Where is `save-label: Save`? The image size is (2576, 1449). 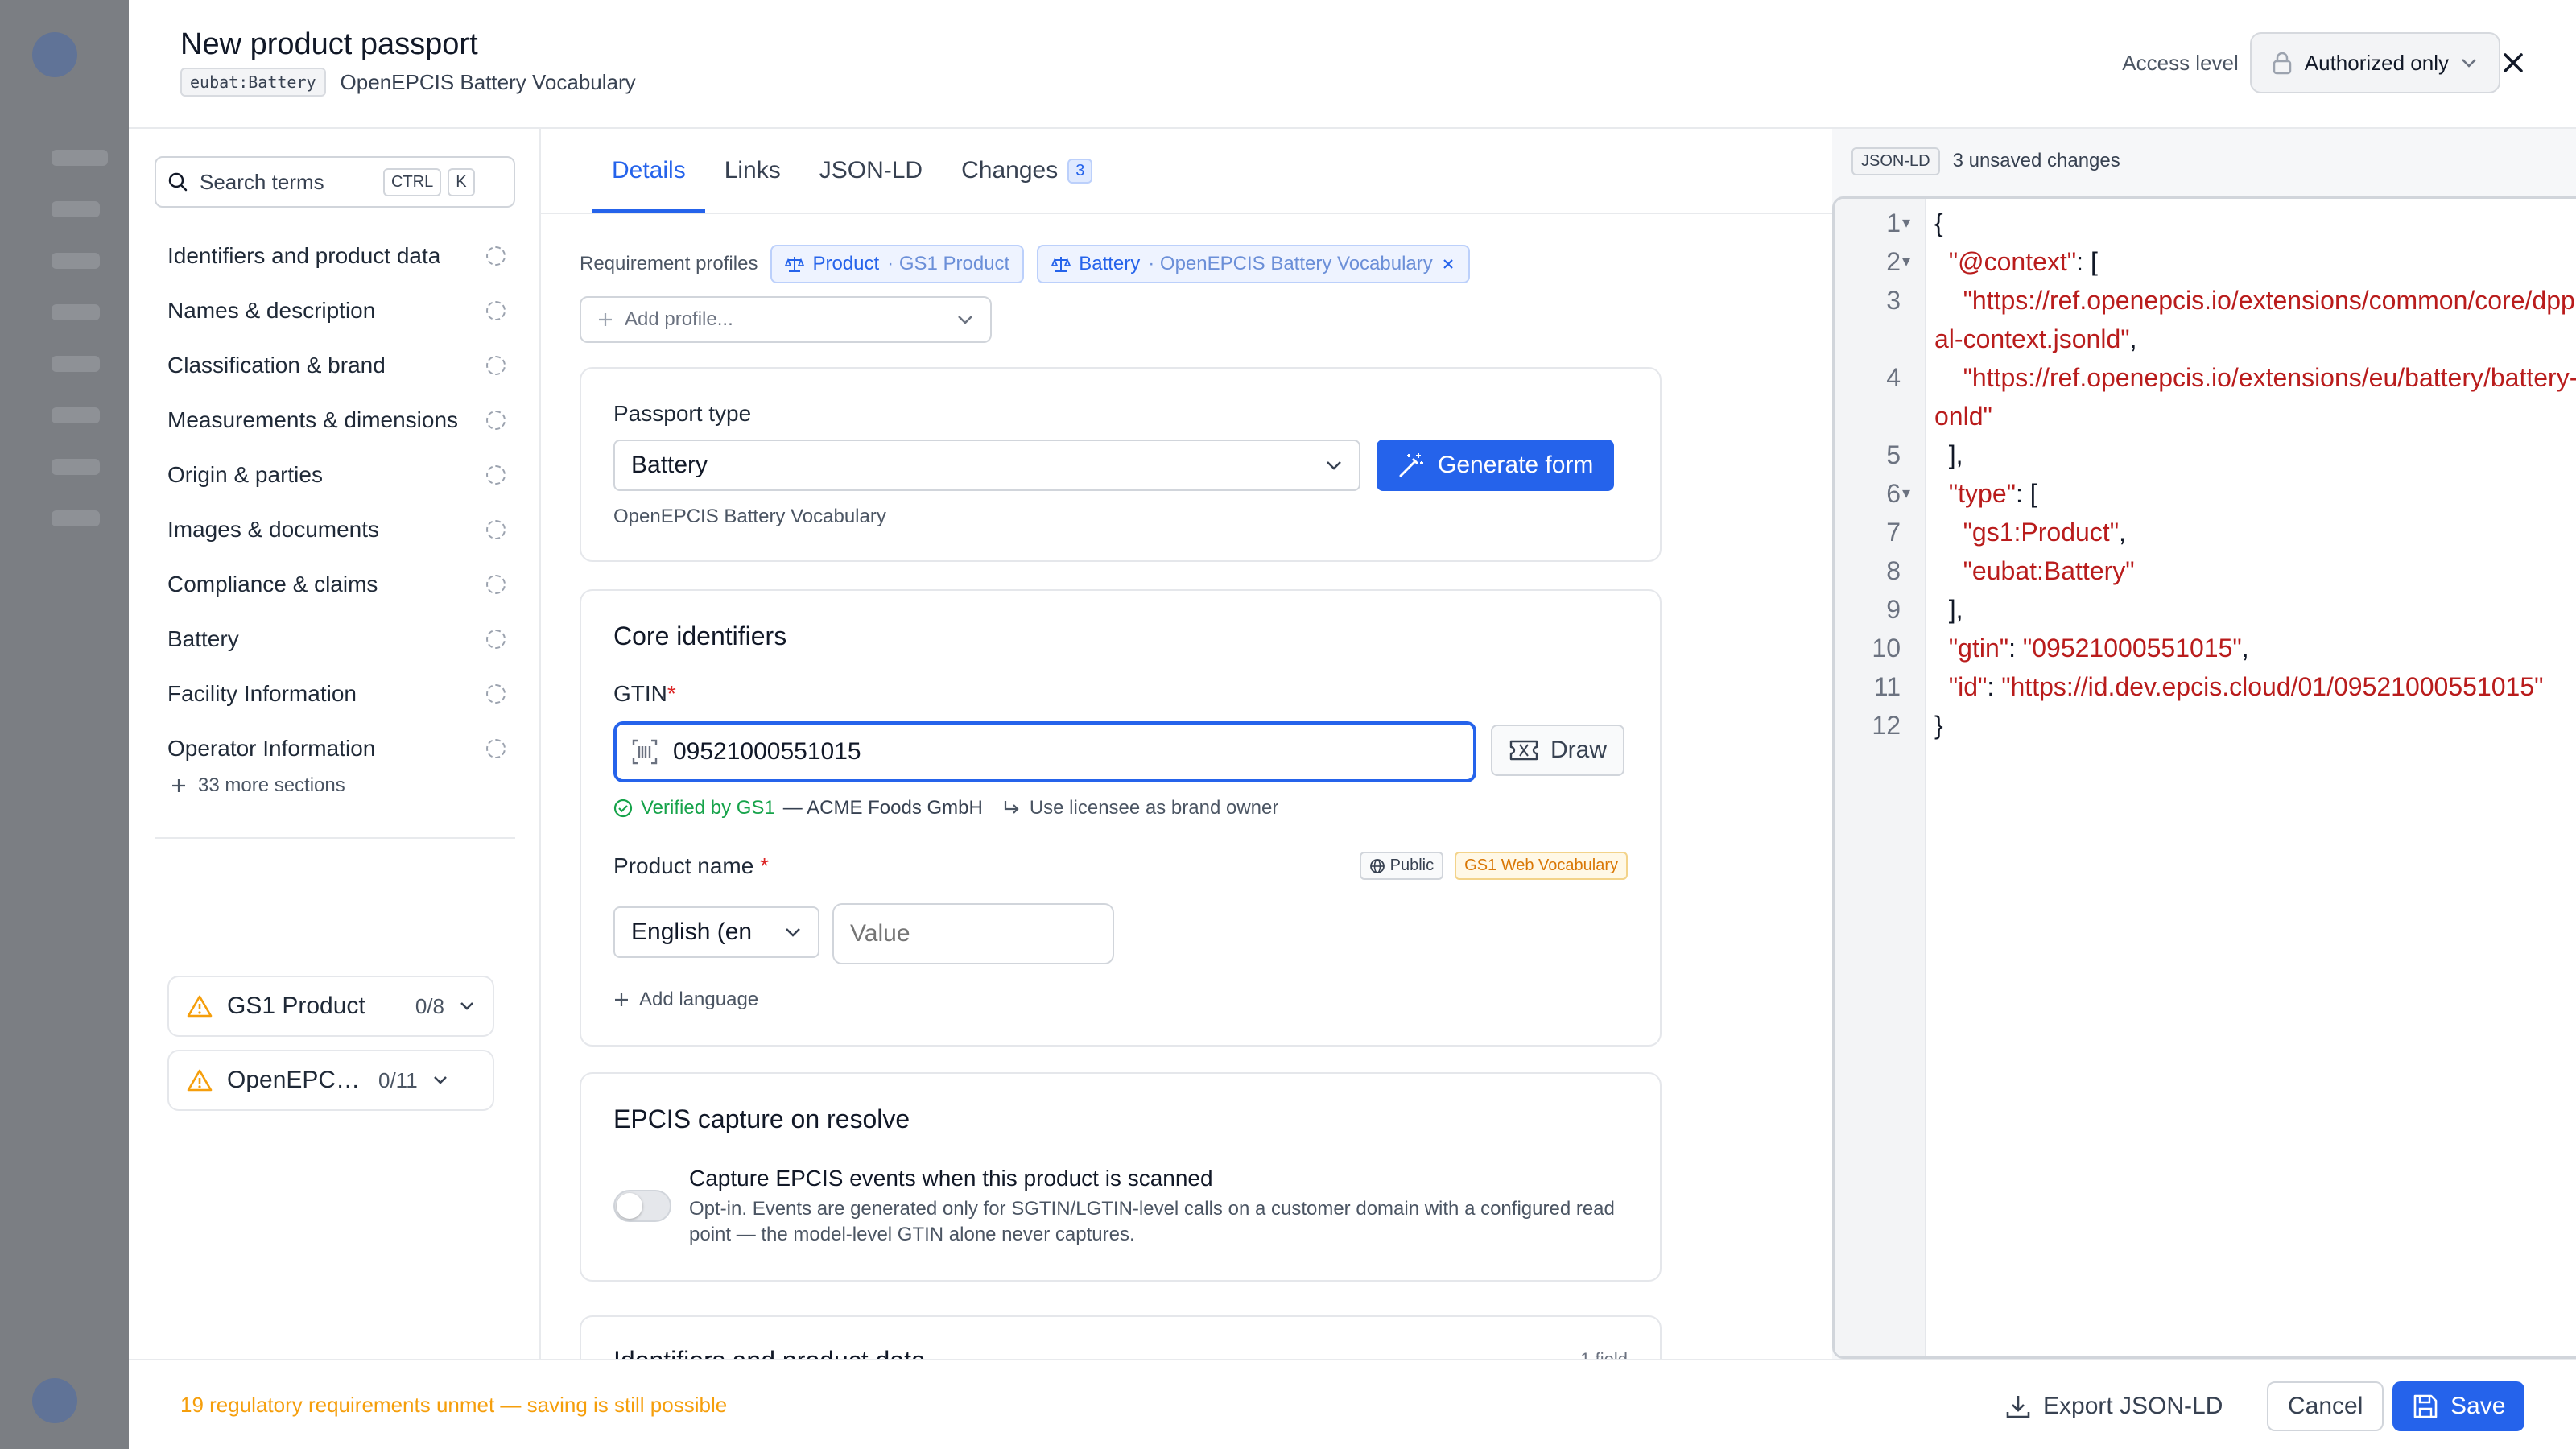
save-label: Save is located at coordinates (2478, 1406).